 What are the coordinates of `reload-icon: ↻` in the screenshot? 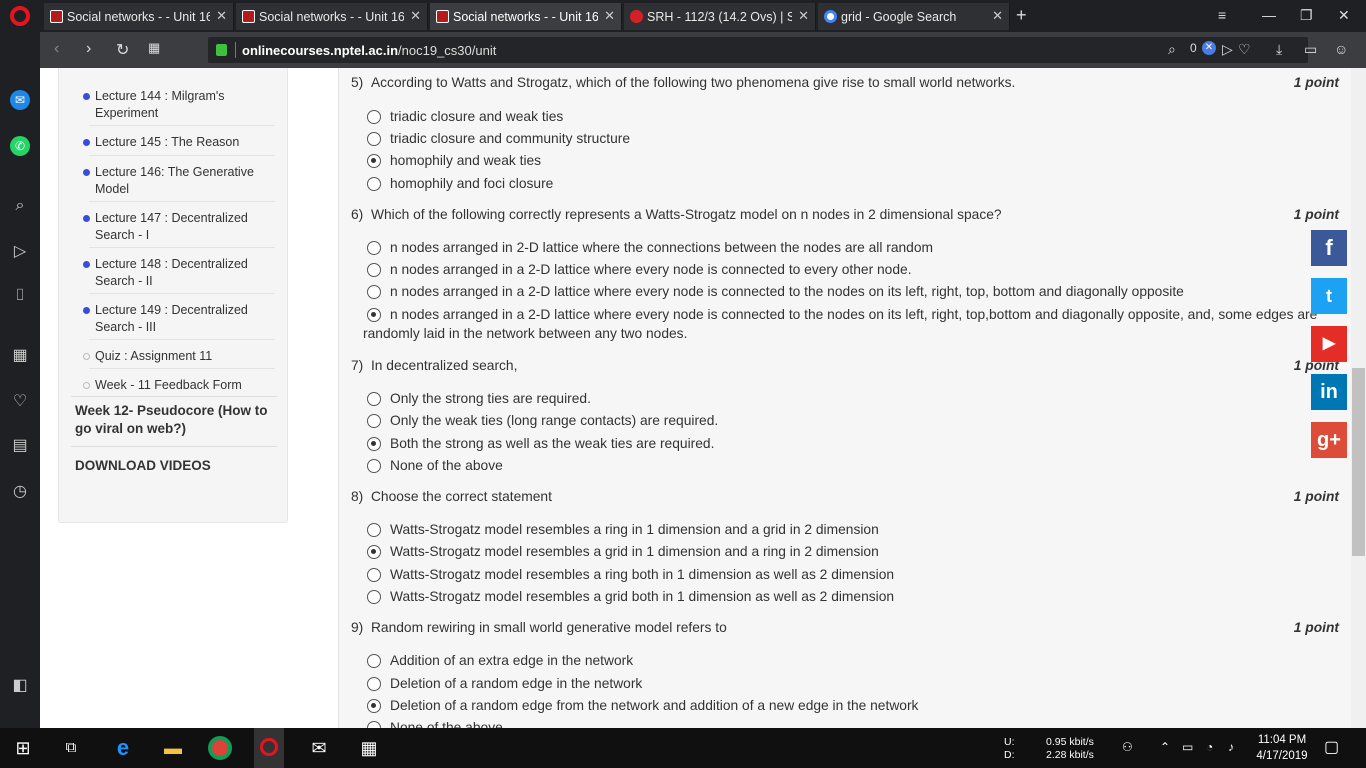 It's located at (122, 50).